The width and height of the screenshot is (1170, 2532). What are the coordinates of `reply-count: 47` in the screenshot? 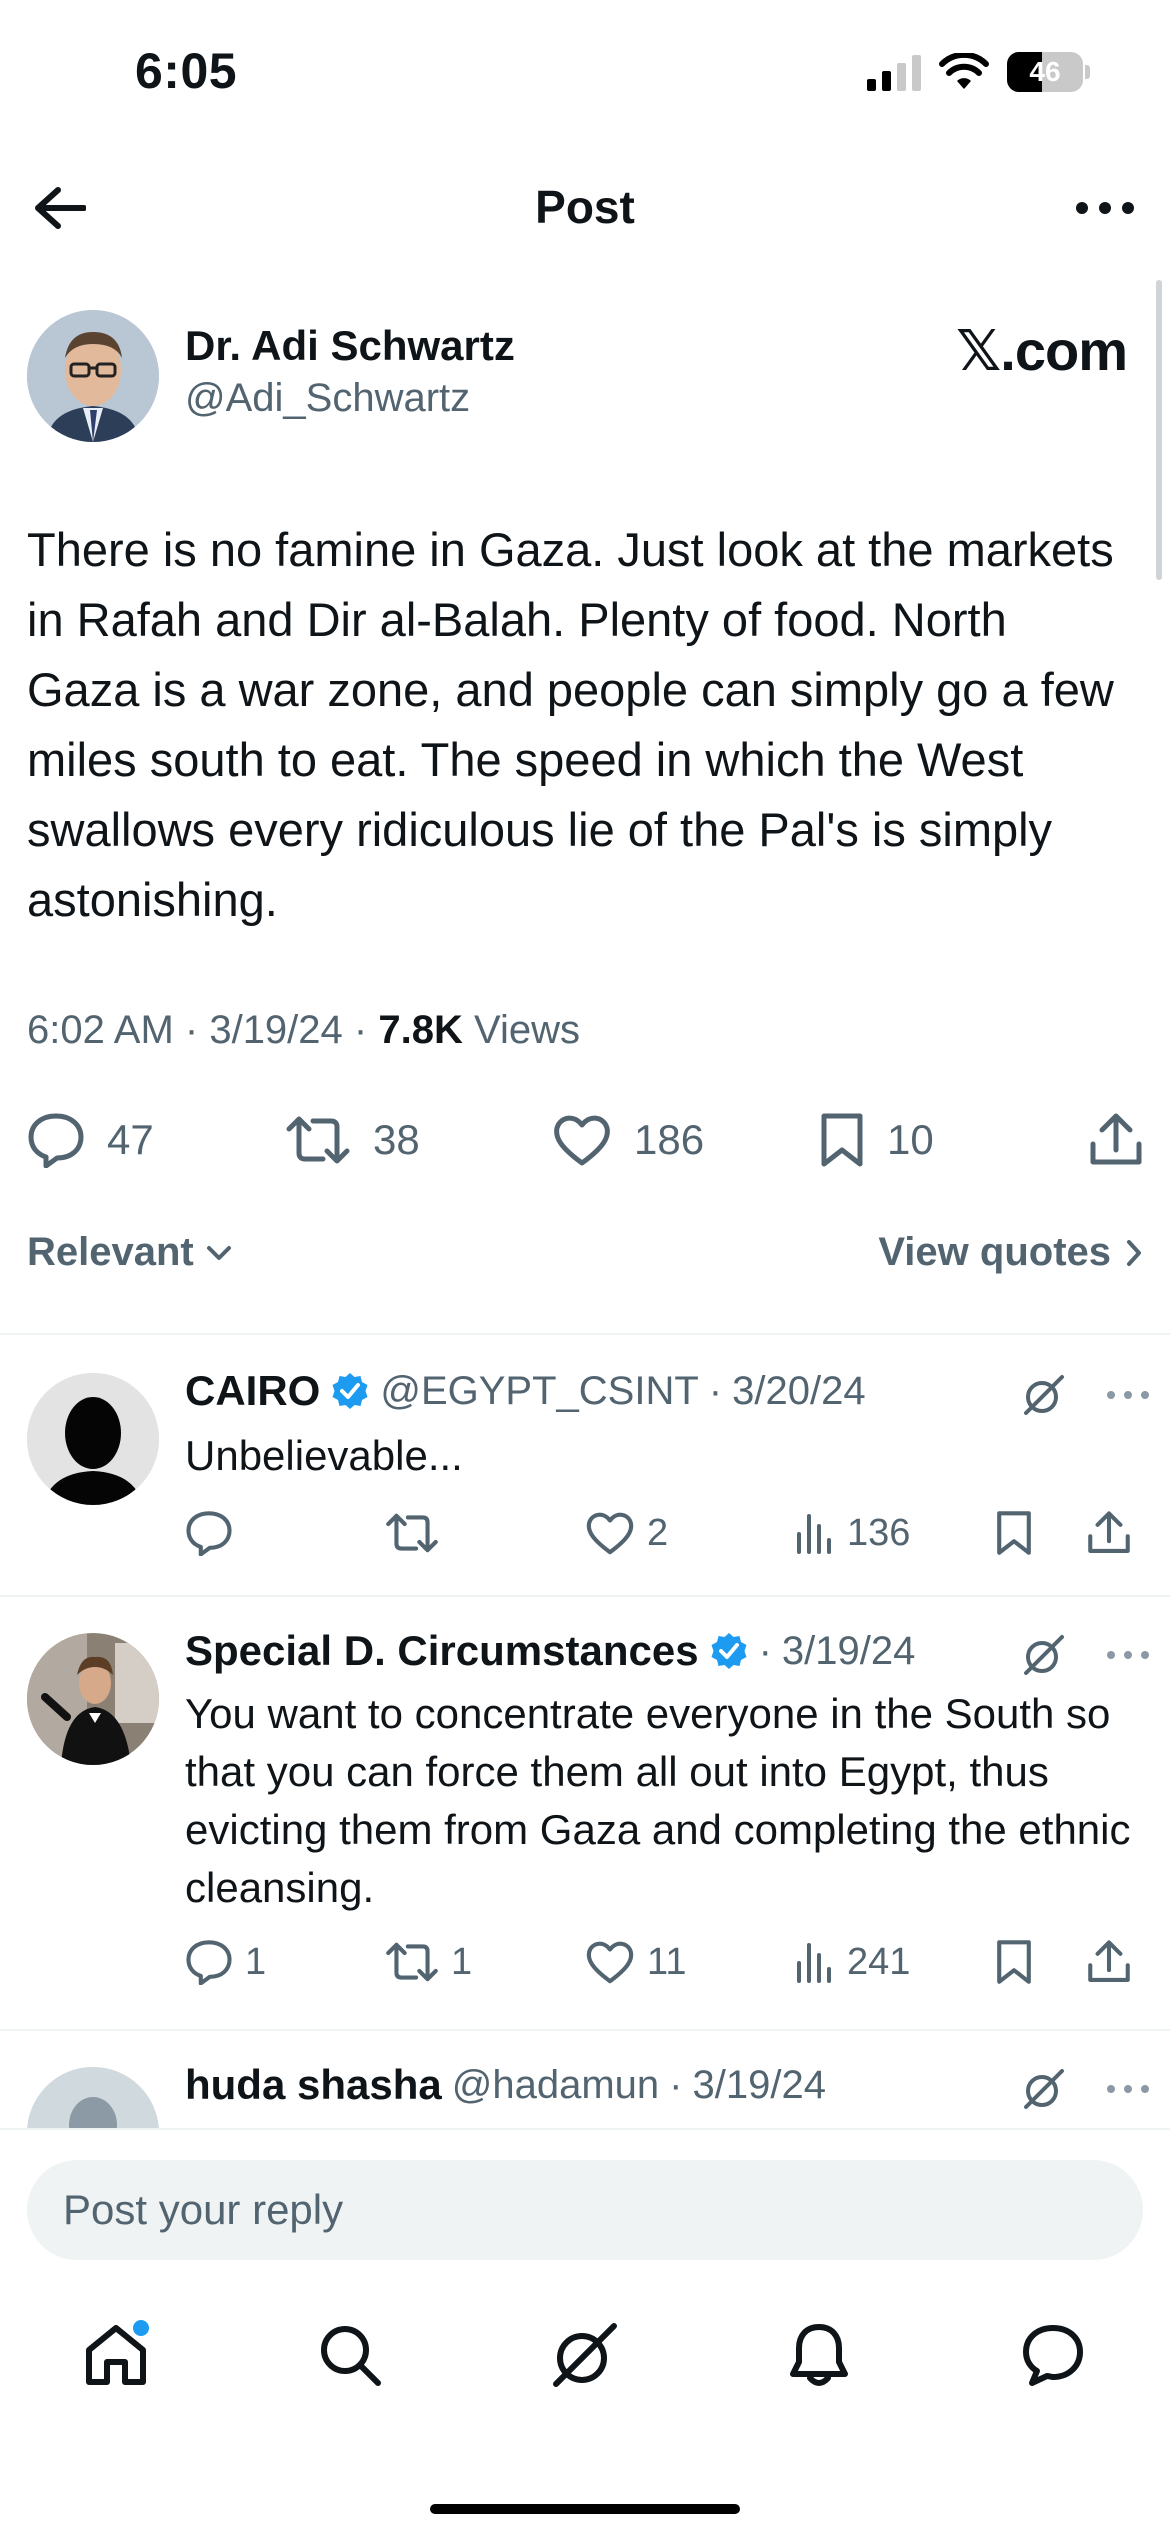 It's located at (130, 1139).